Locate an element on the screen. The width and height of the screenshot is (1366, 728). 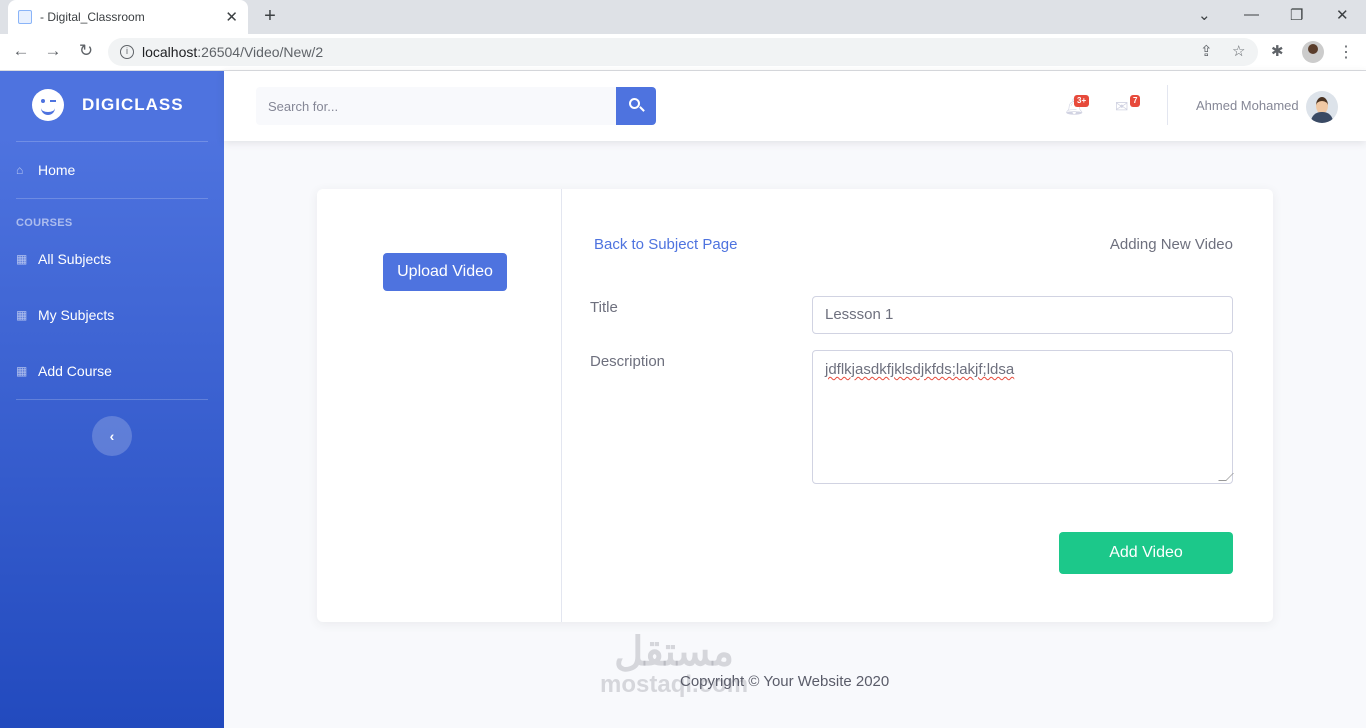
sidebar-item-label: Home is located at coordinates (57, 170).